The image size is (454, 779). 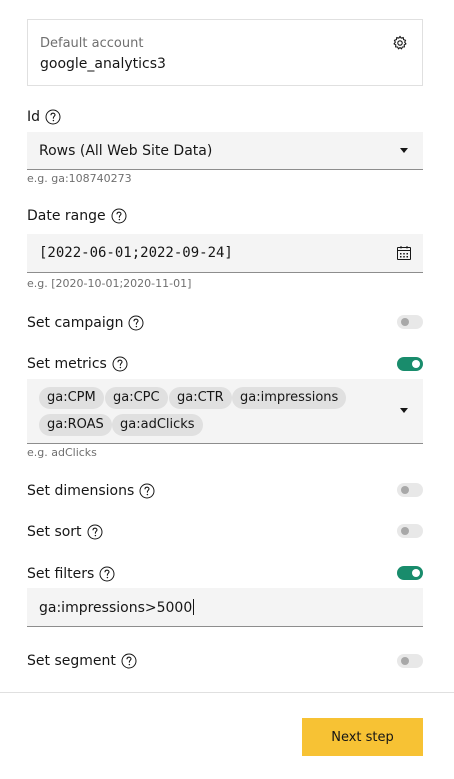 I want to click on segment-label: Set segment, so click(x=71, y=661).